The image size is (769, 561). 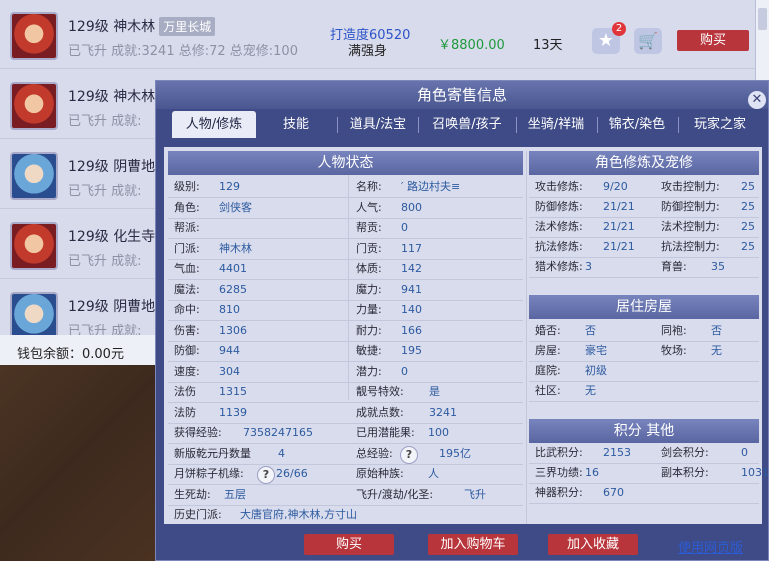 I want to click on exp-left-value: 五层, so click(x=235, y=494).